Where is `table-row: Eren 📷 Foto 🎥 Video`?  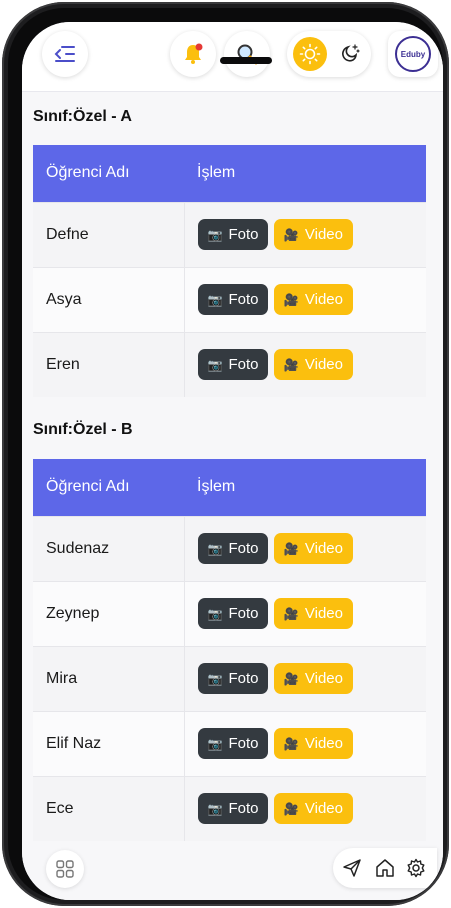
table-row: Eren 📷 Foto 🎥 Video is located at coordinates (229, 364).